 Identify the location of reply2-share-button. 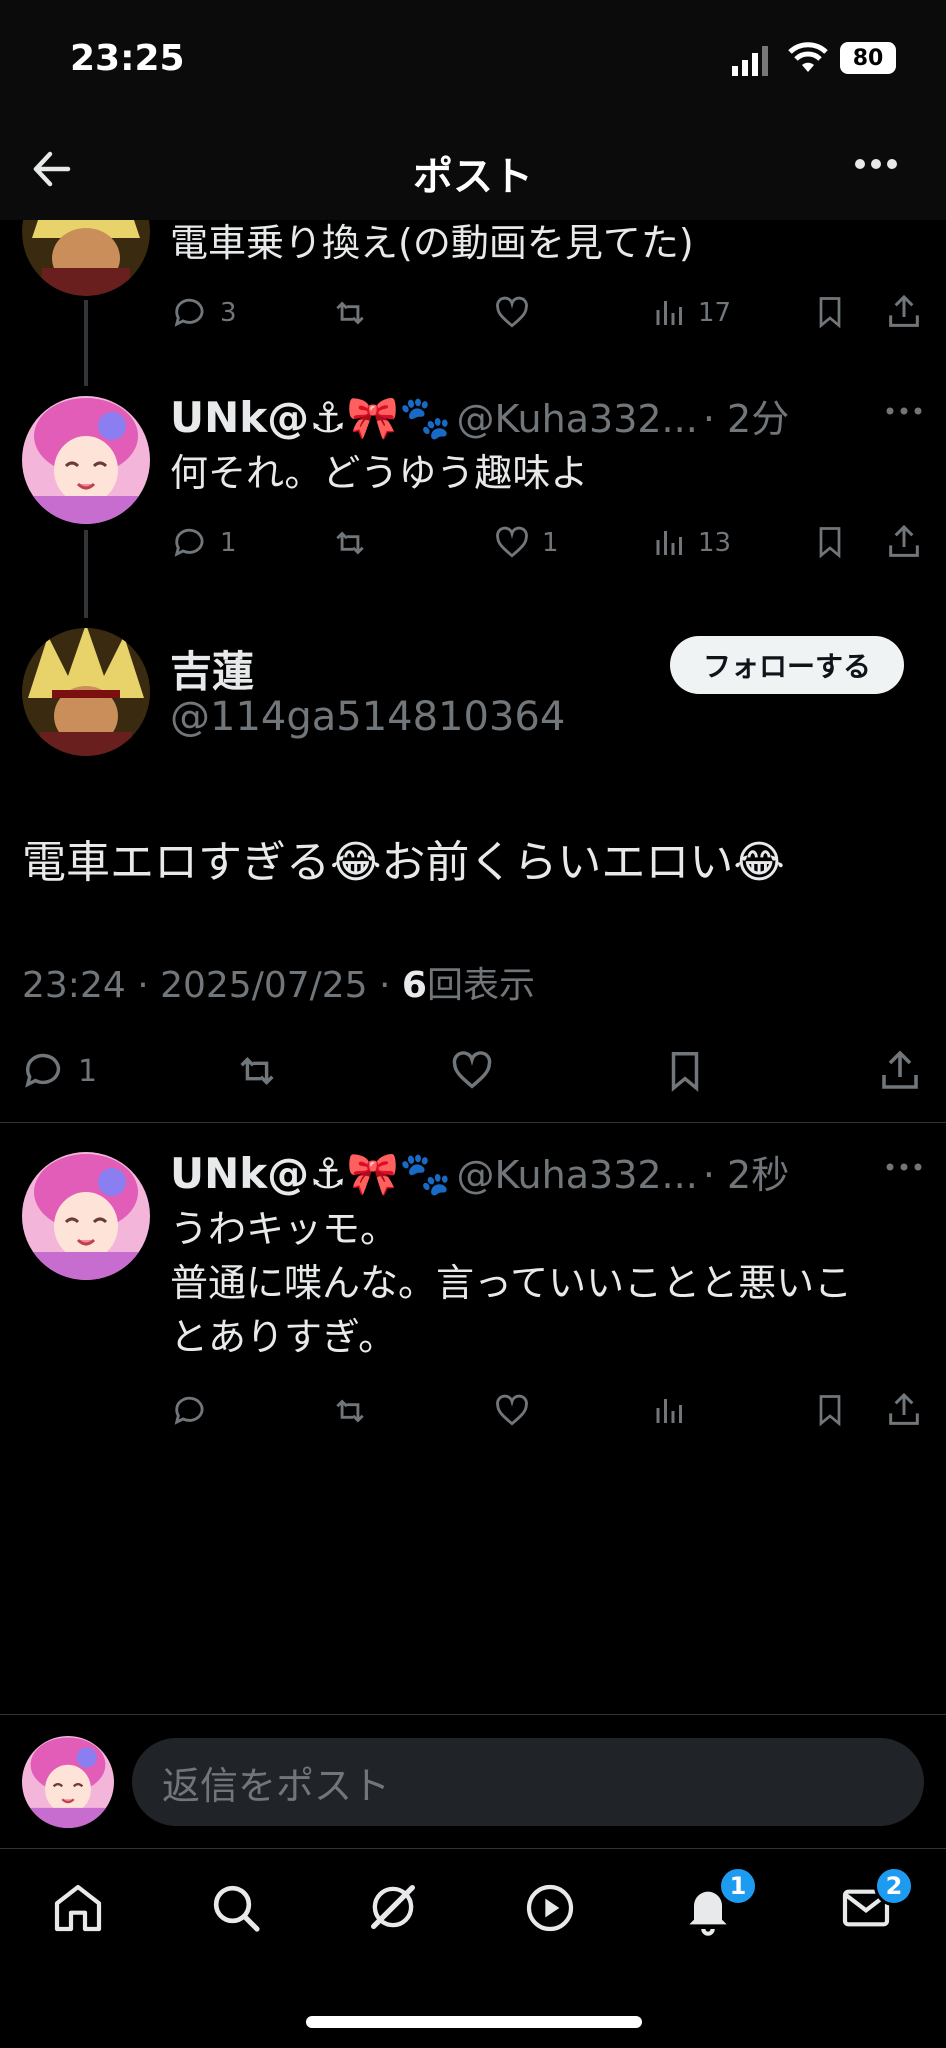
(904, 1410).